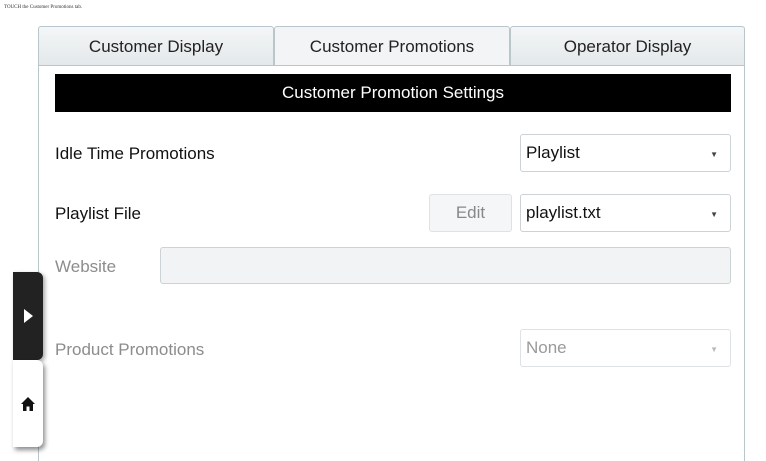 The image size is (766, 461). What do you see at coordinates (445, 265) in the screenshot?
I see `website-field` at bounding box center [445, 265].